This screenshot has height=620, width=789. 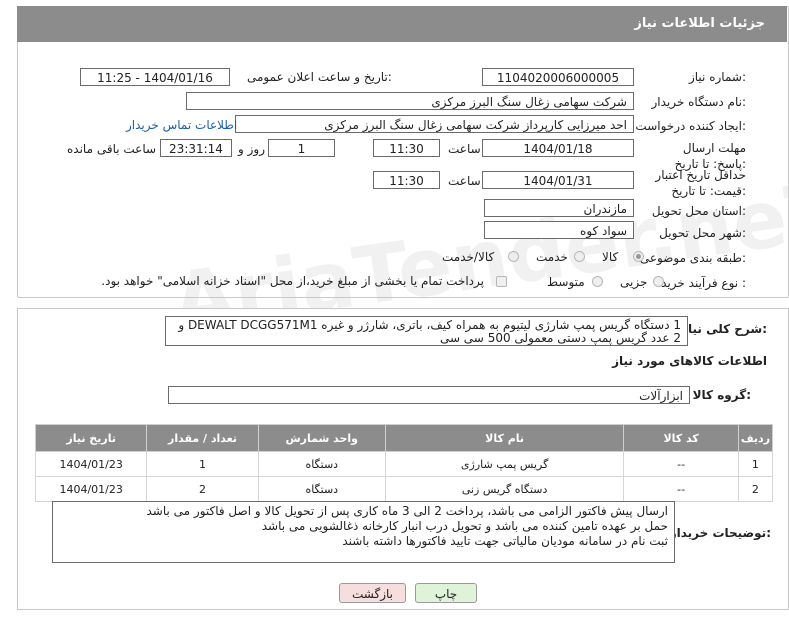 What do you see at coordinates (504, 464) in the screenshot?
I see `cell-name: گریس پمپ شارژی` at bounding box center [504, 464].